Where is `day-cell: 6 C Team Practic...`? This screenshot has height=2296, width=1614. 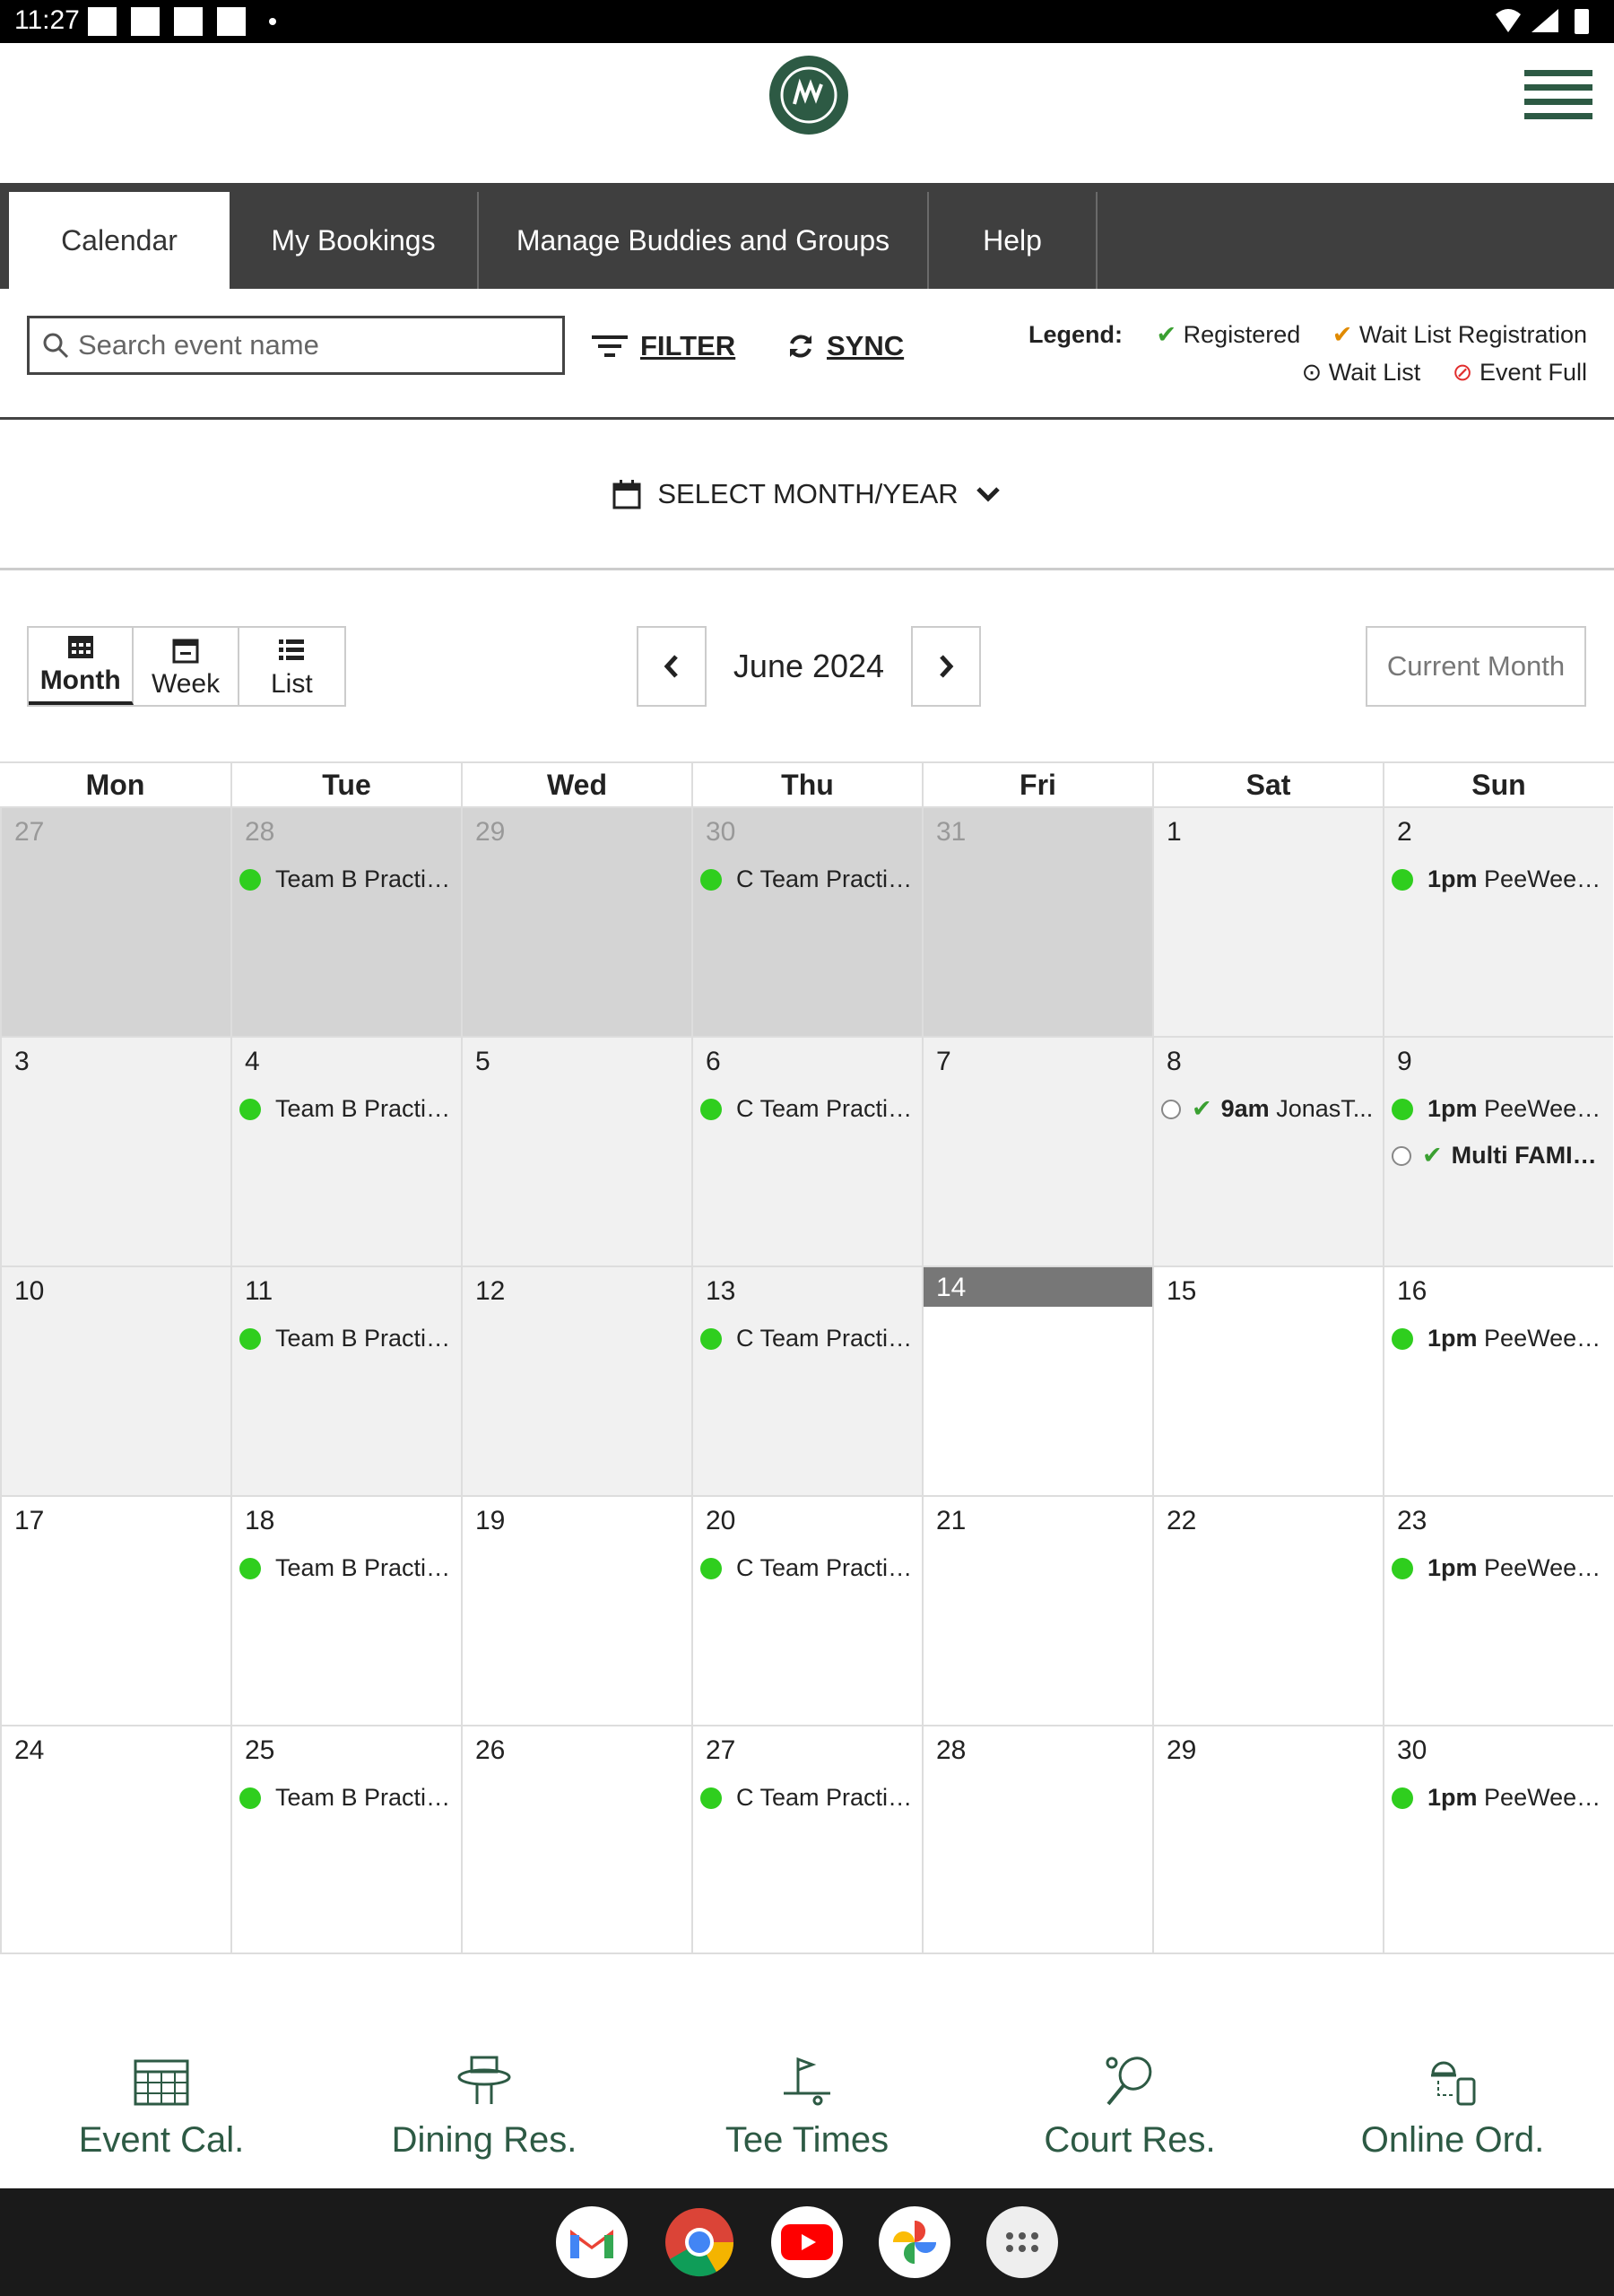
day-cell: 6 C Team Practic... is located at coordinates (806, 1150).